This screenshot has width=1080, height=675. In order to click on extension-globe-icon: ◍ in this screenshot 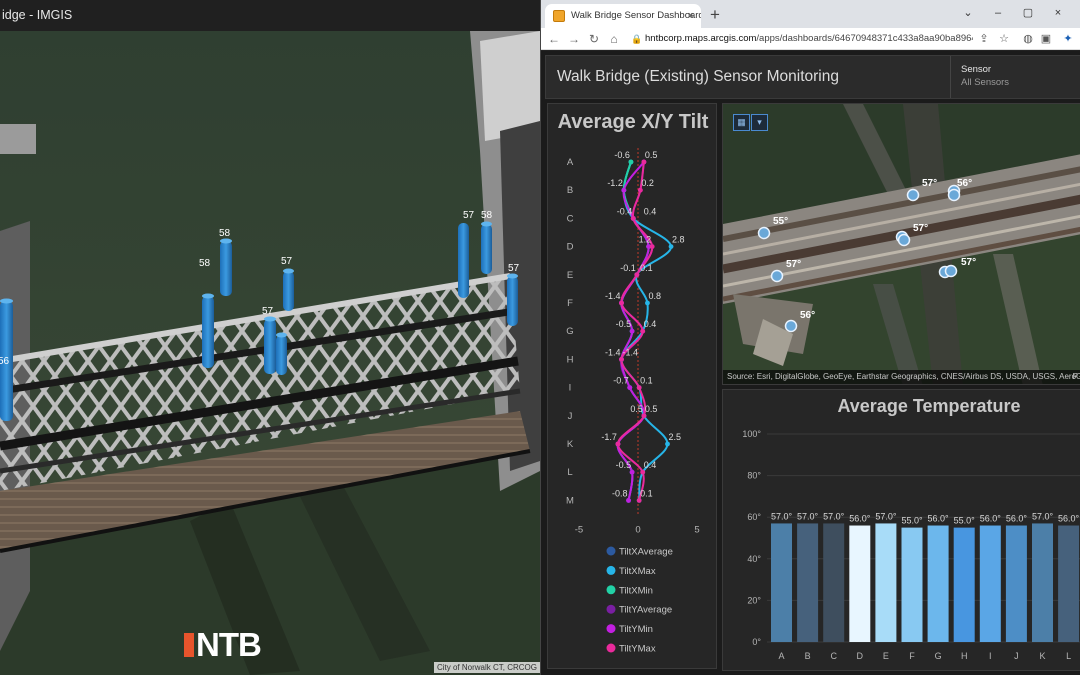, I will do `click(1028, 39)`.